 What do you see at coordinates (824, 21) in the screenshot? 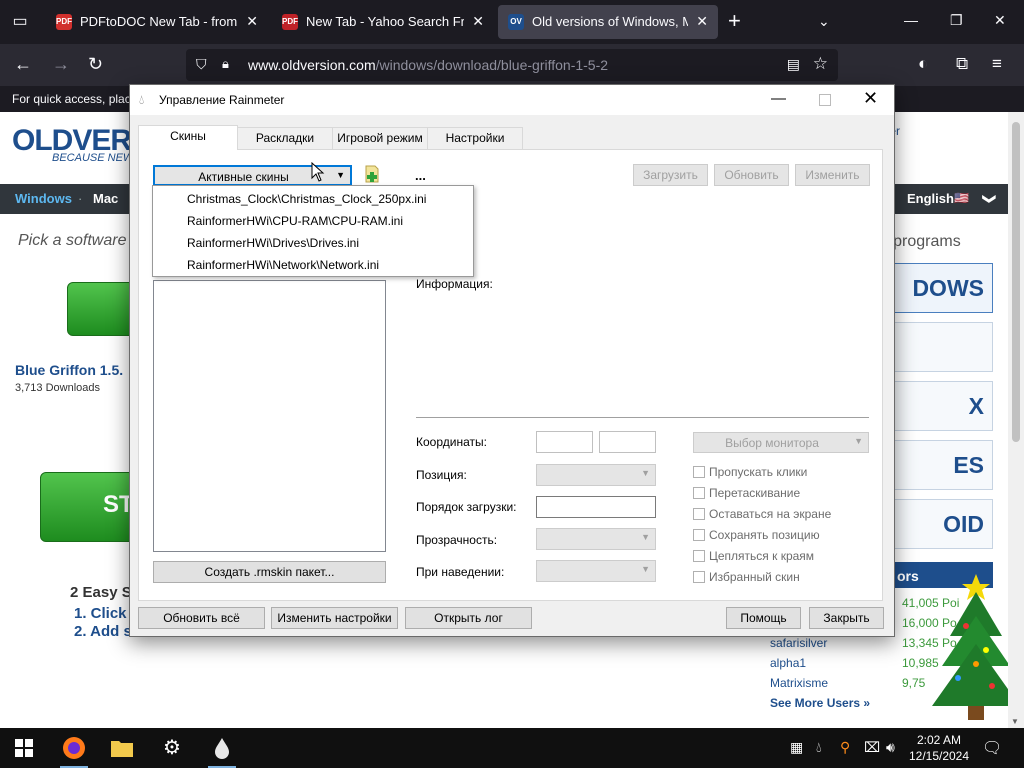
I see `chevron-down-icon: ⌄` at bounding box center [824, 21].